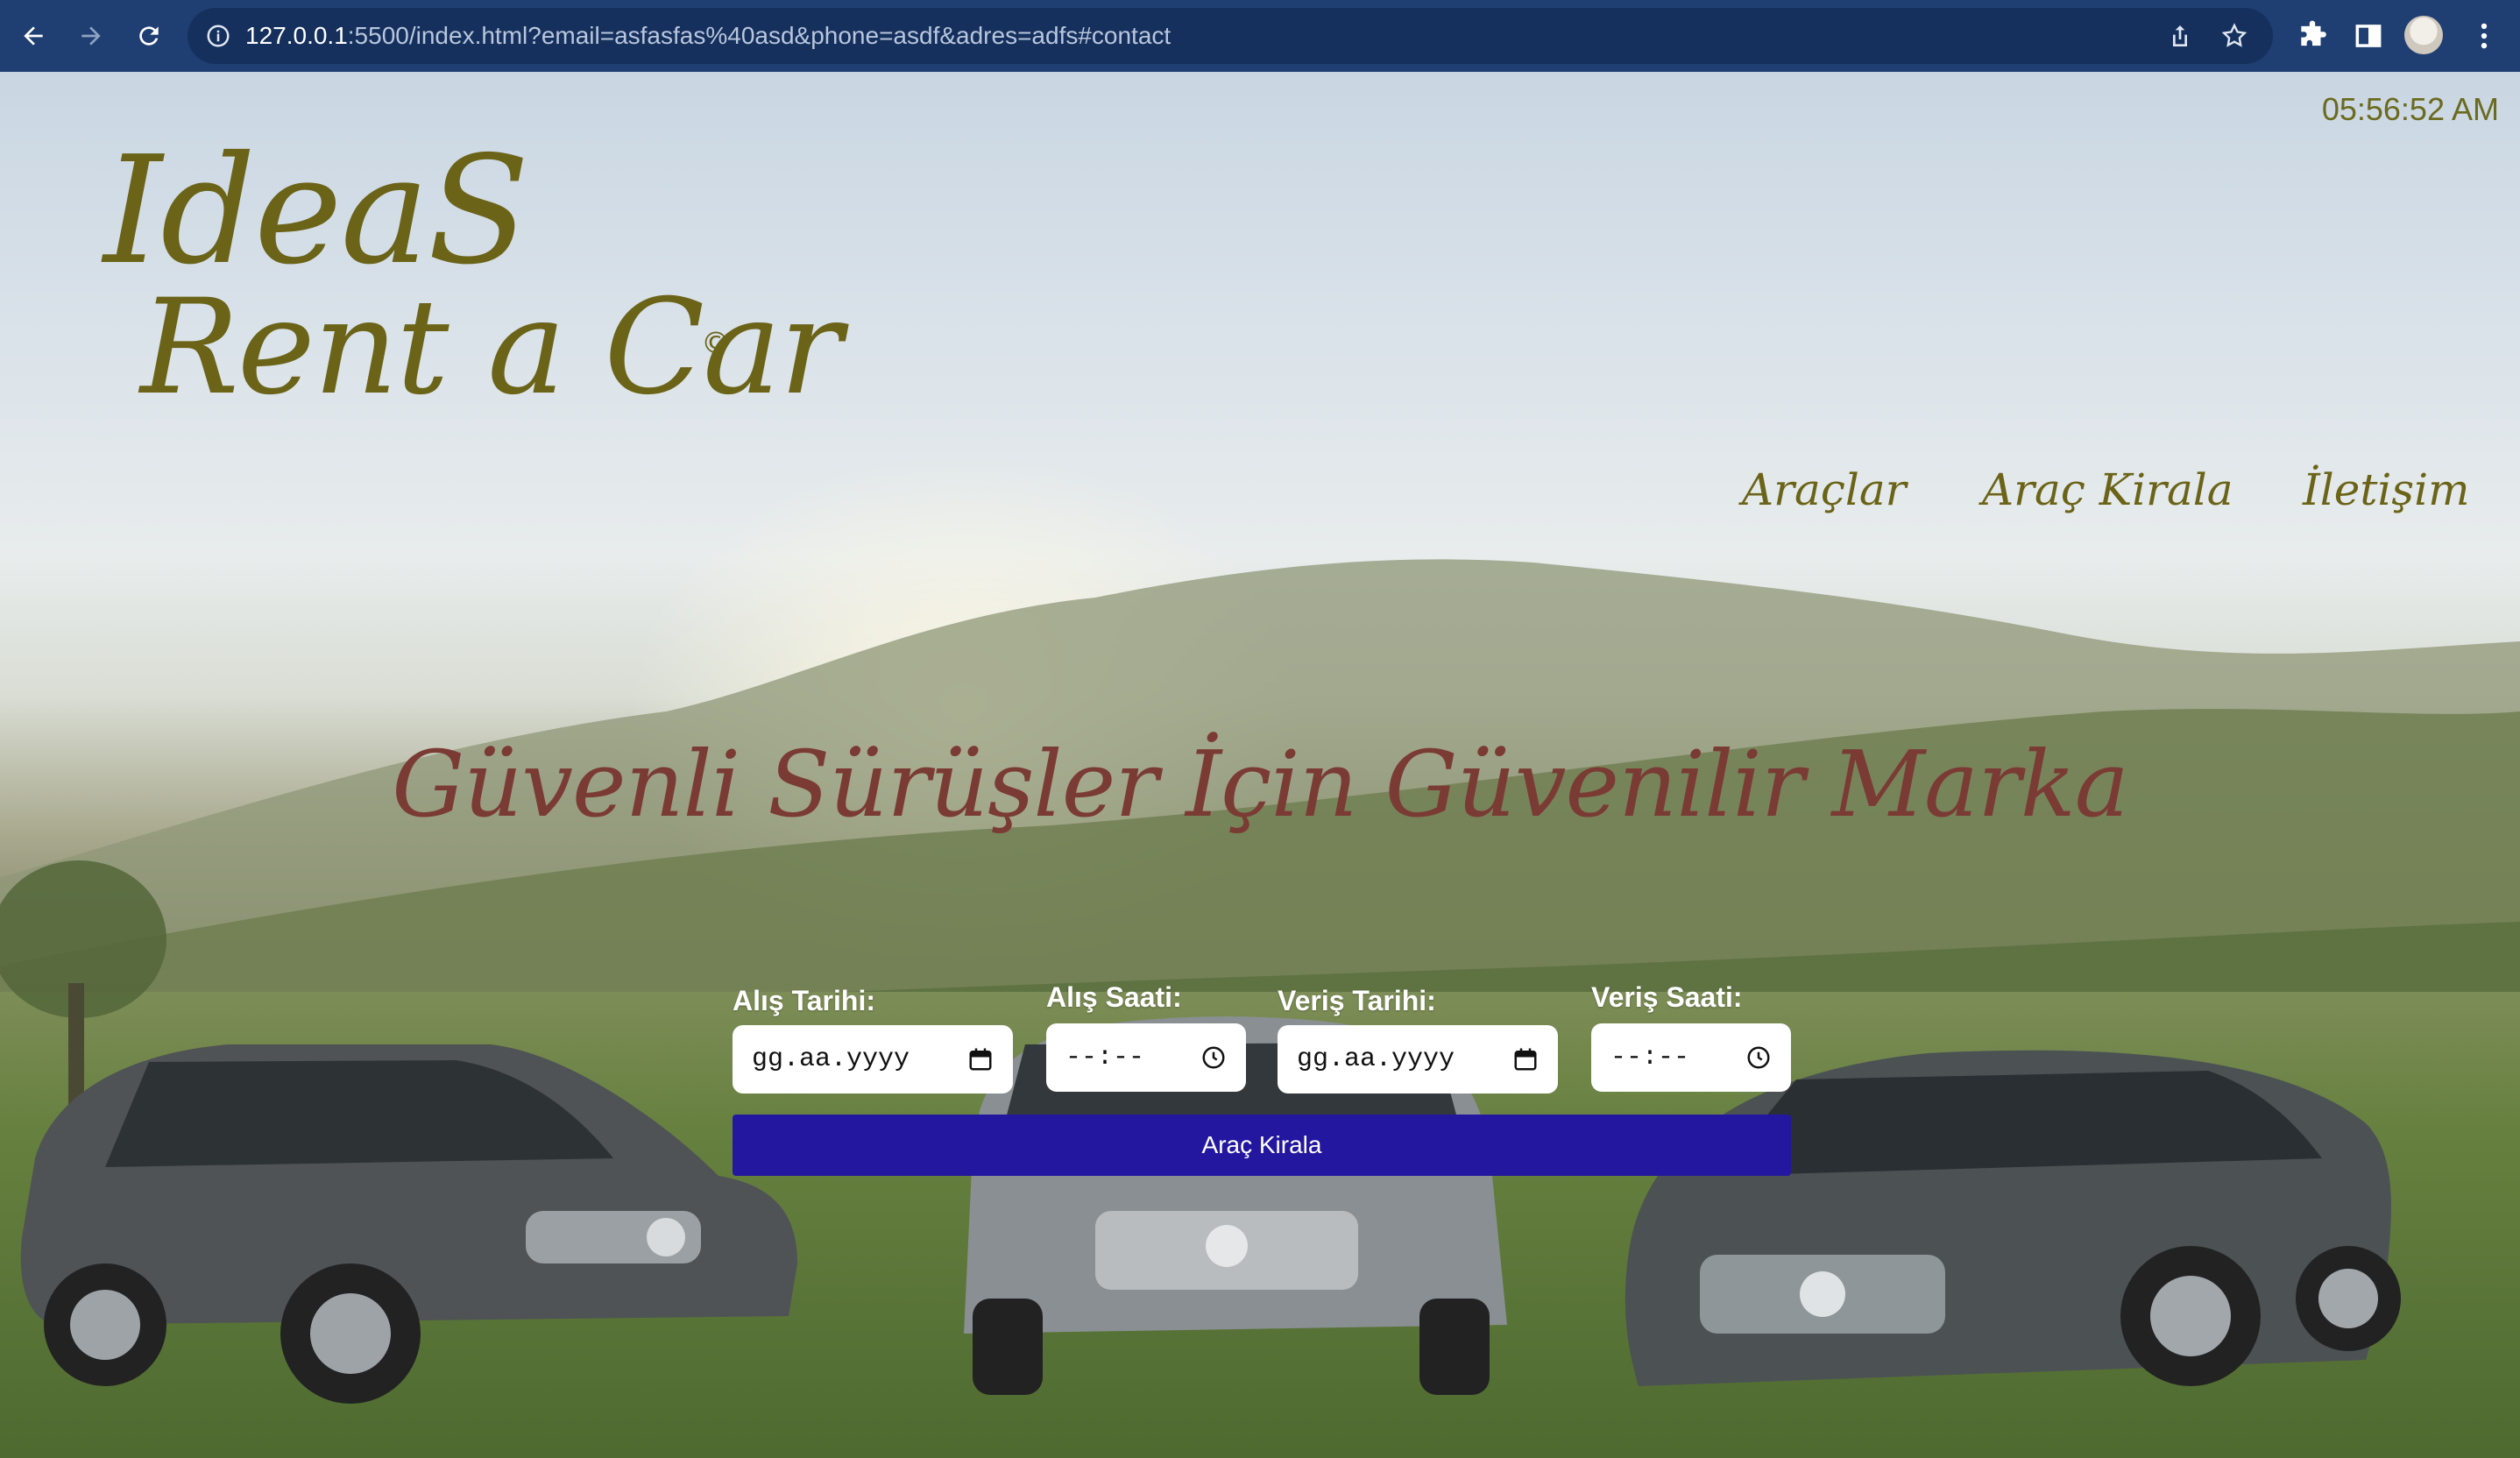 This screenshot has width=2520, height=1458. What do you see at coordinates (2013, 1218) in the screenshot?
I see `right-car` at bounding box center [2013, 1218].